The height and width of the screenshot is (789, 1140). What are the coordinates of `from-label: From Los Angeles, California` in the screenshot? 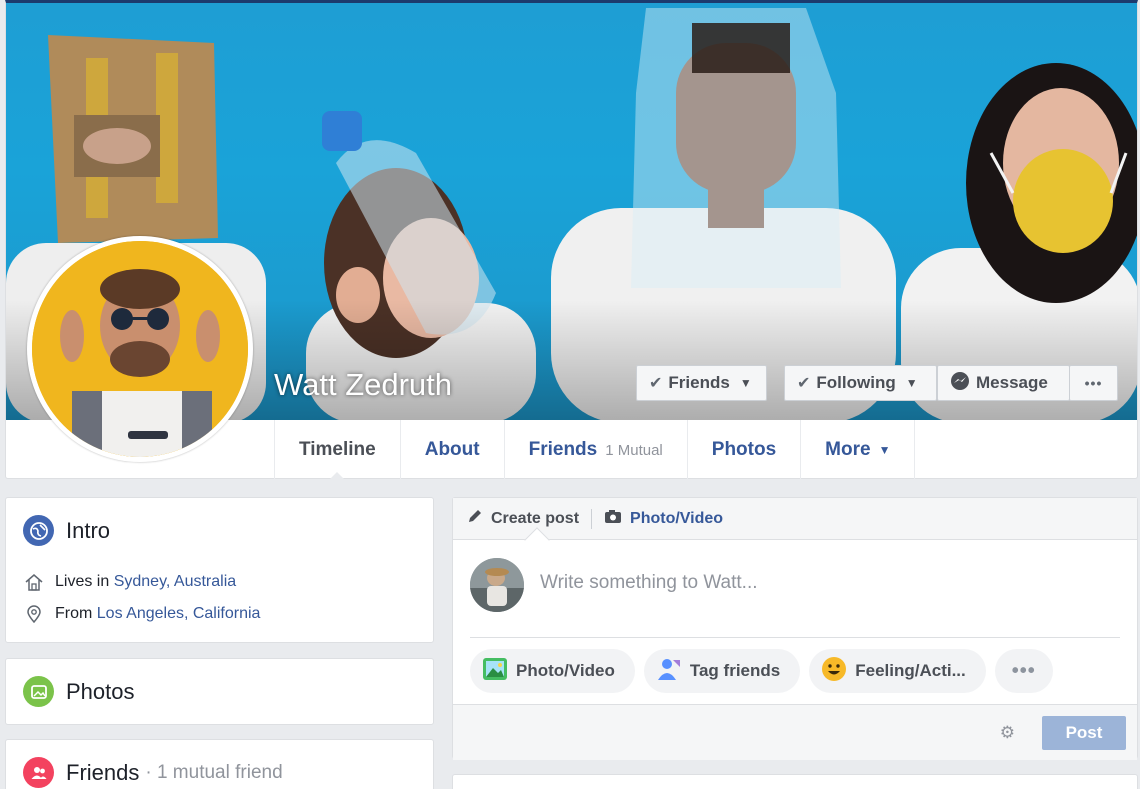 It's located at (157, 614).